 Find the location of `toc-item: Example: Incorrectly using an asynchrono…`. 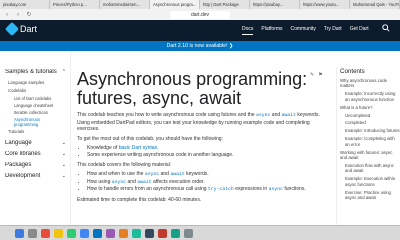

toc-item: Example: Incorrectly using an asynchrono… is located at coordinates (370, 96).